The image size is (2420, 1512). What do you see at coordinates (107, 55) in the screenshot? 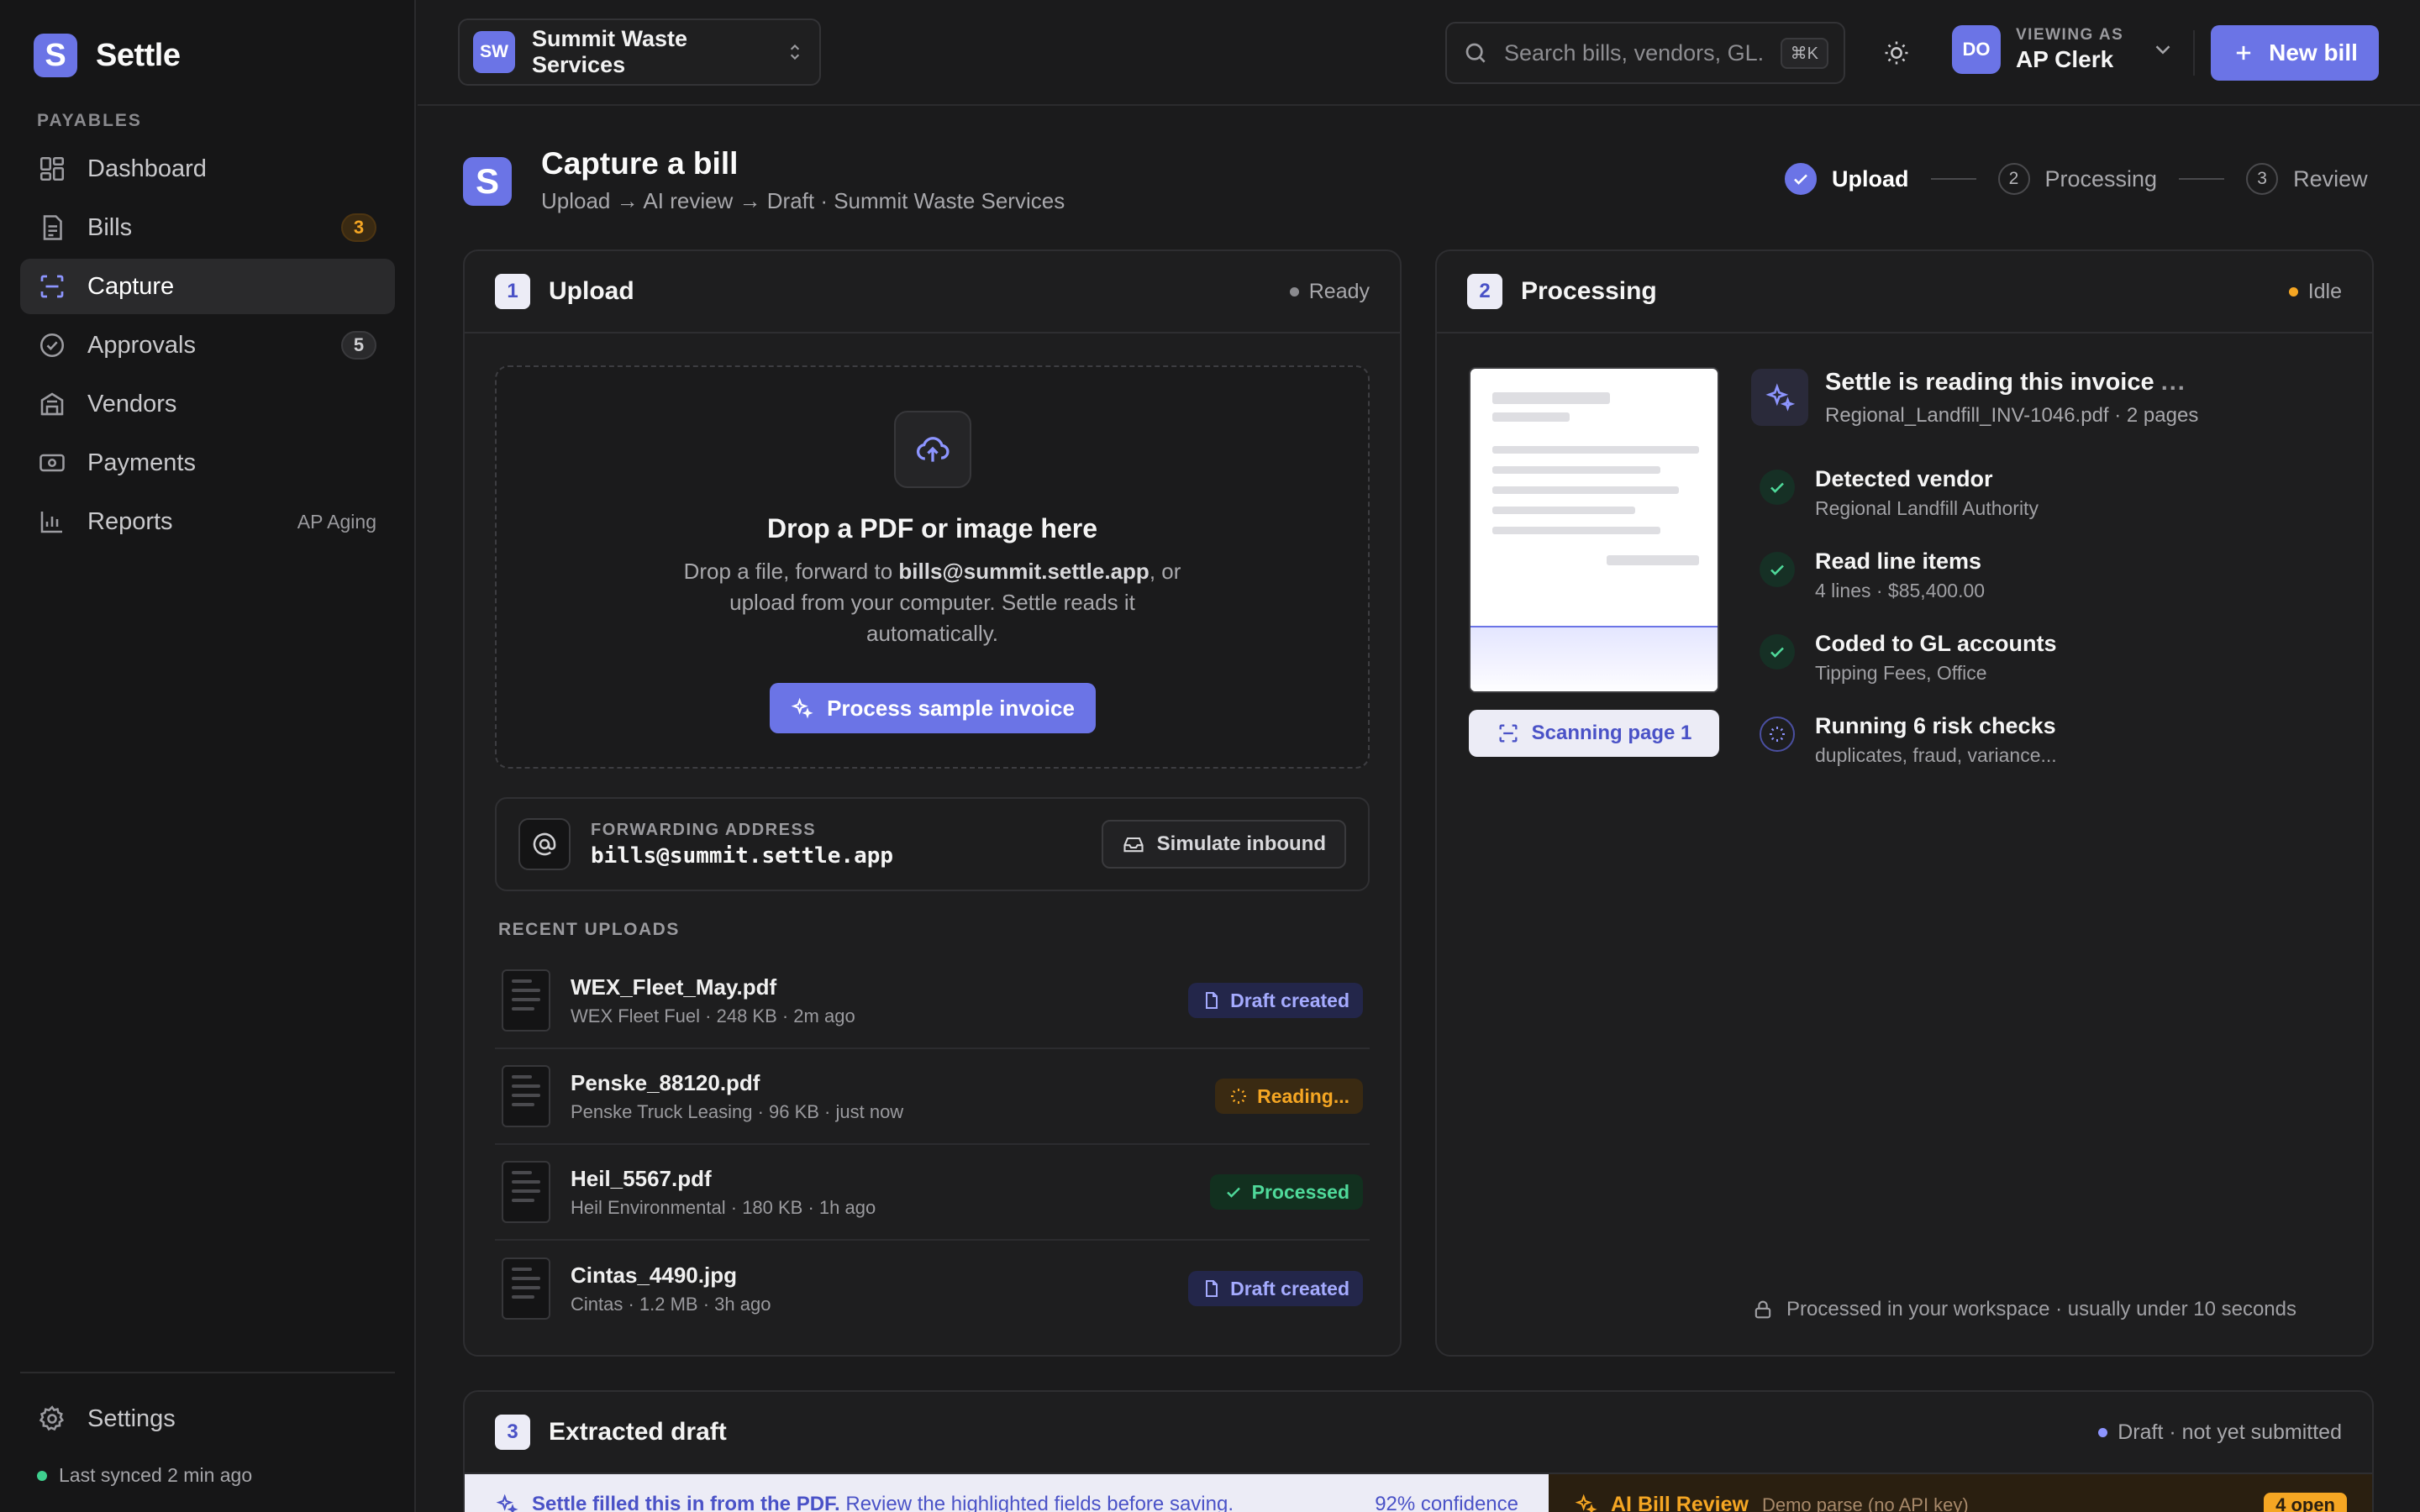
I see `brand: S Settle` at bounding box center [107, 55].